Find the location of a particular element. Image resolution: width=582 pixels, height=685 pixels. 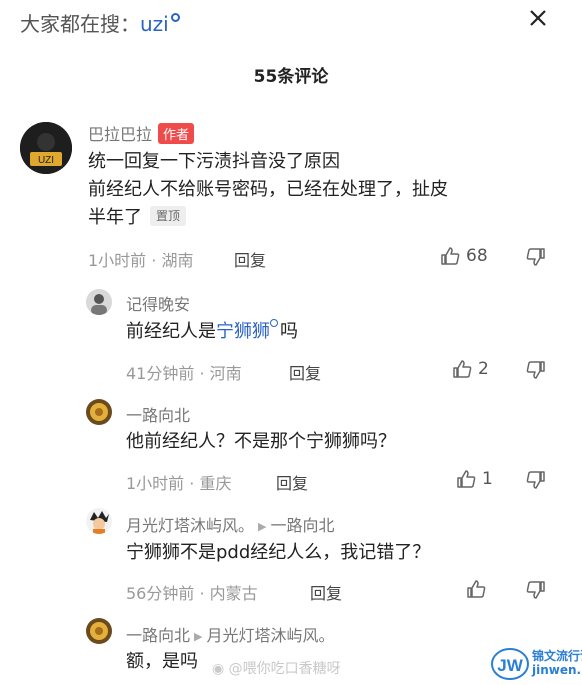

close-button is located at coordinates (538, 18).